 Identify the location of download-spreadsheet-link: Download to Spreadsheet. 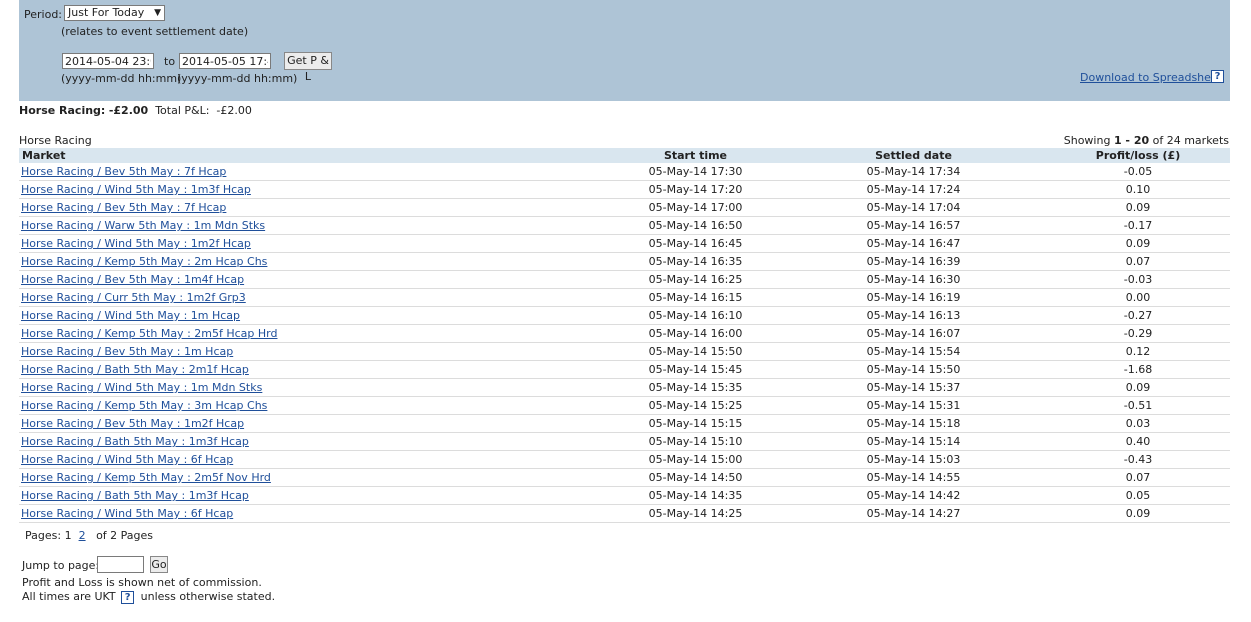
(1151, 77).